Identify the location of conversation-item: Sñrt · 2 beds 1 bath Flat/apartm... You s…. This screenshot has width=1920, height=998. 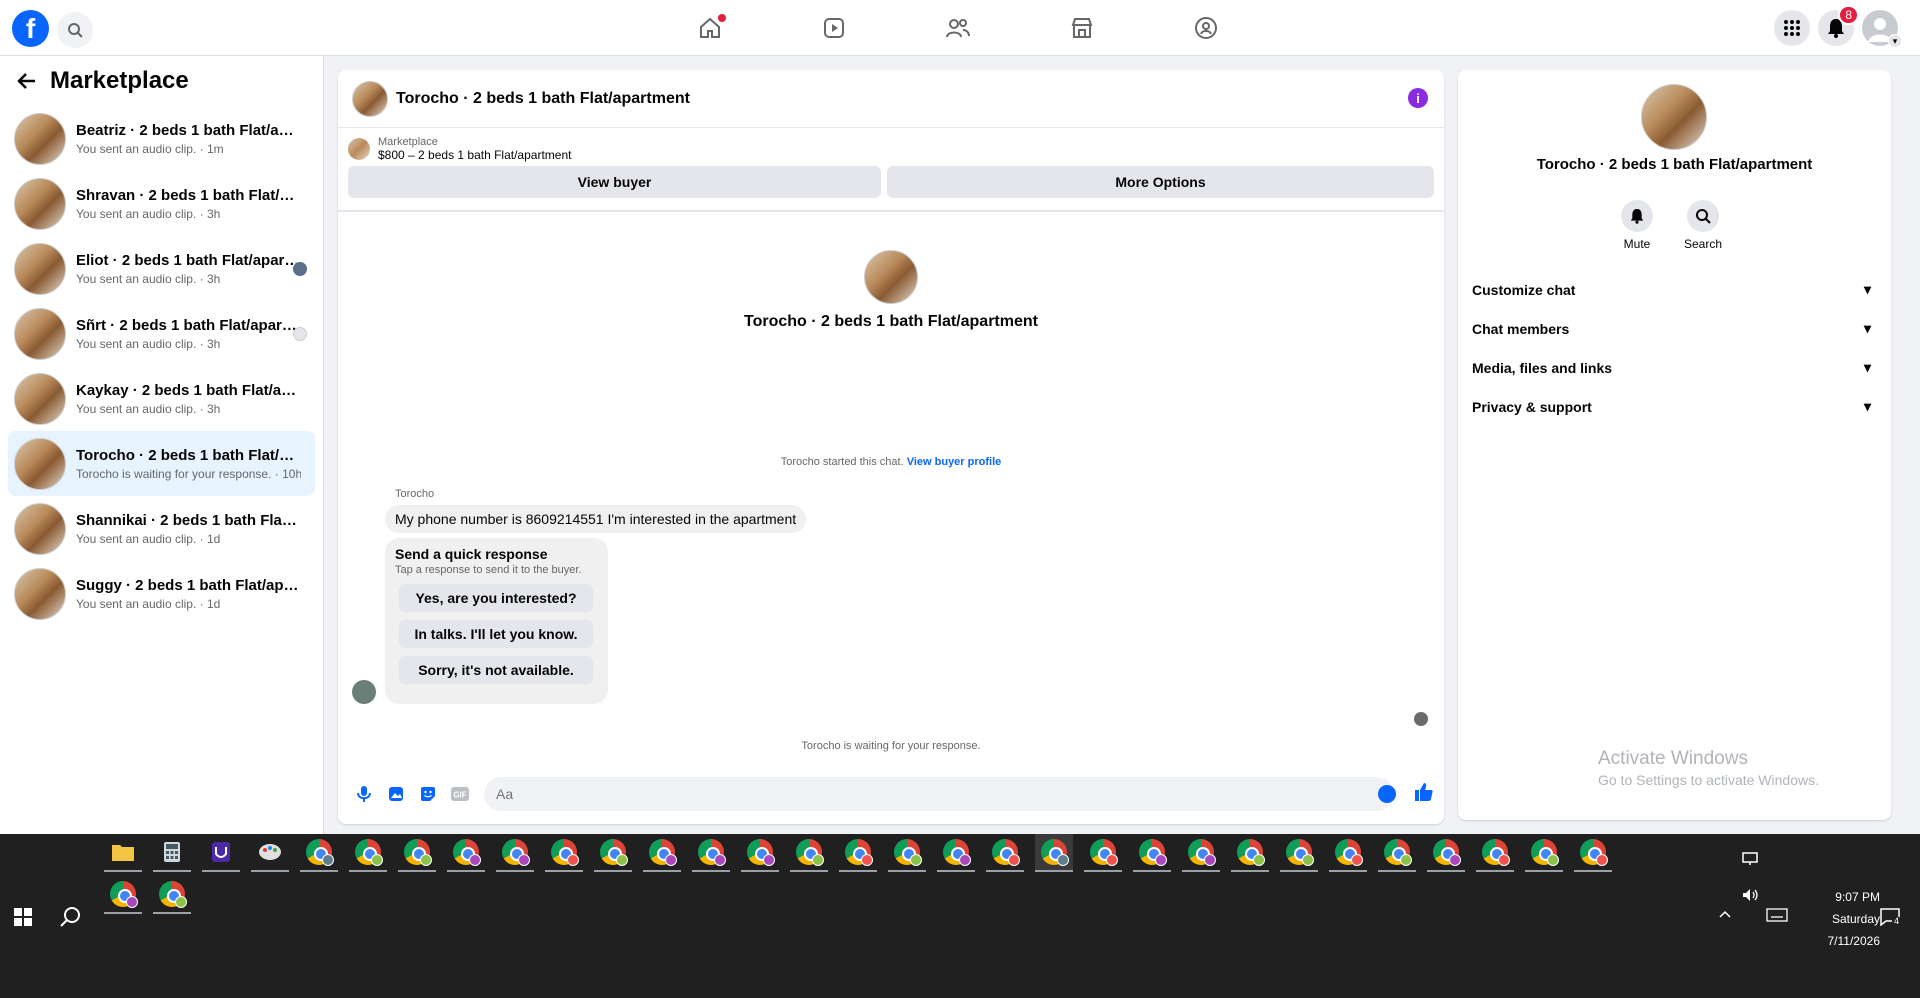
(161, 333).